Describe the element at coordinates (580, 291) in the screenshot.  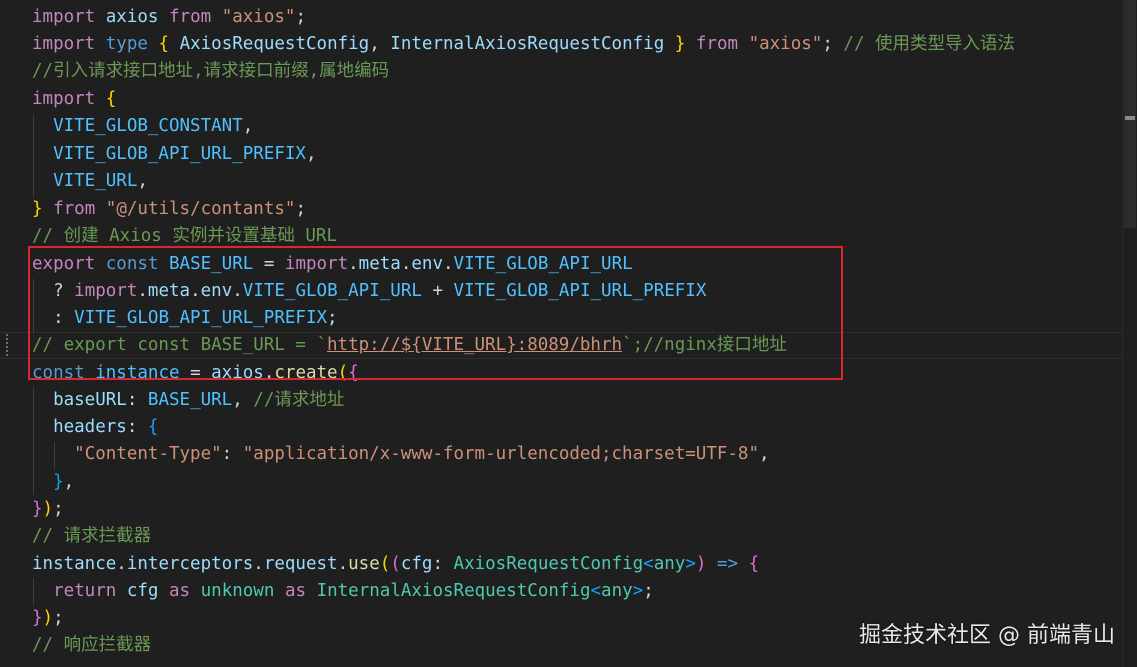
I see `code-token: VITE_GLOB_API_URL_PREFIX` at that location.